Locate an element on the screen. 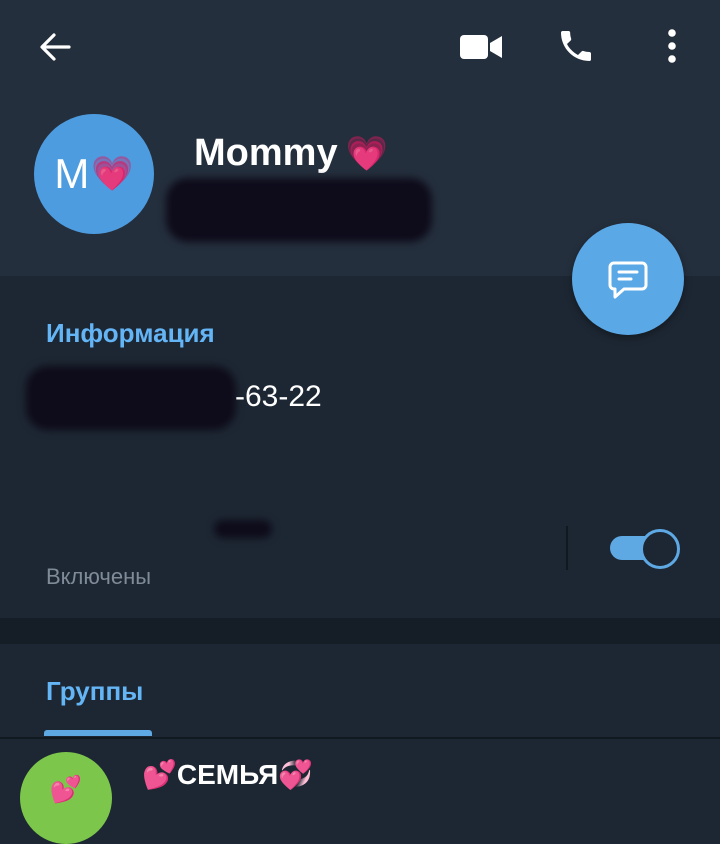 The image size is (720, 844). tab-groups-indicator is located at coordinates (98, 733).